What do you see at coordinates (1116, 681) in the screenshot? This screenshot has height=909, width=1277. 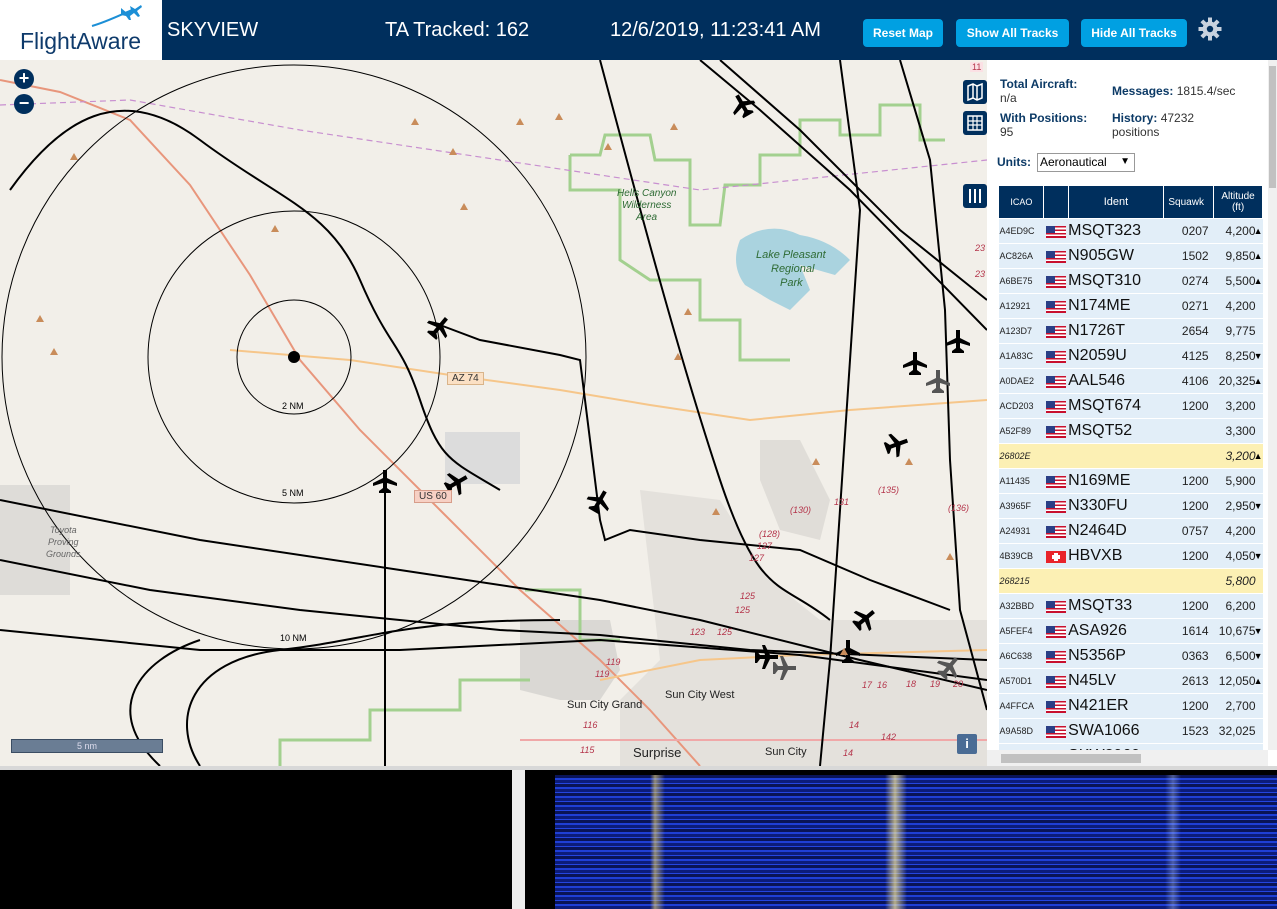 I see `ident-cell: N45LV` at bounding box center [1116, 681].